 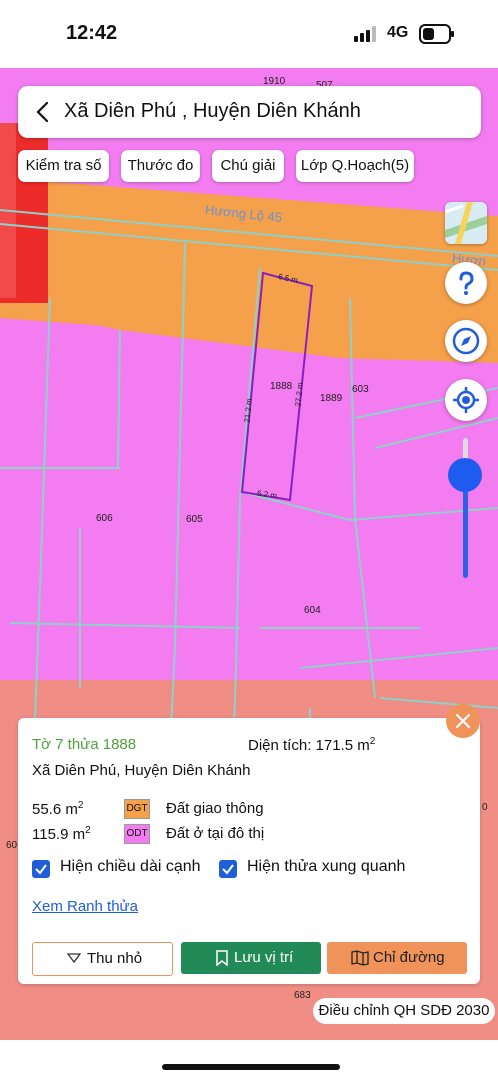 I want to click on minimize-button: Thu nhỏ, so click(x=102, y=959).